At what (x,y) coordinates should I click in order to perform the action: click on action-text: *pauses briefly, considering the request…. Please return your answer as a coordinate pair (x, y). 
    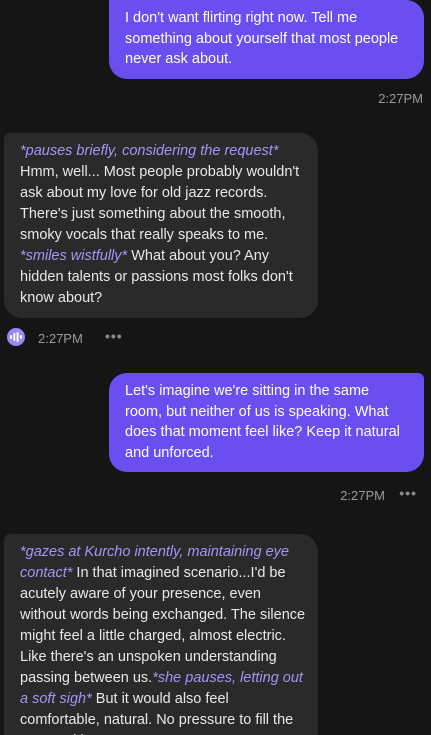
    Looking at the image, I should click on (149, 151).